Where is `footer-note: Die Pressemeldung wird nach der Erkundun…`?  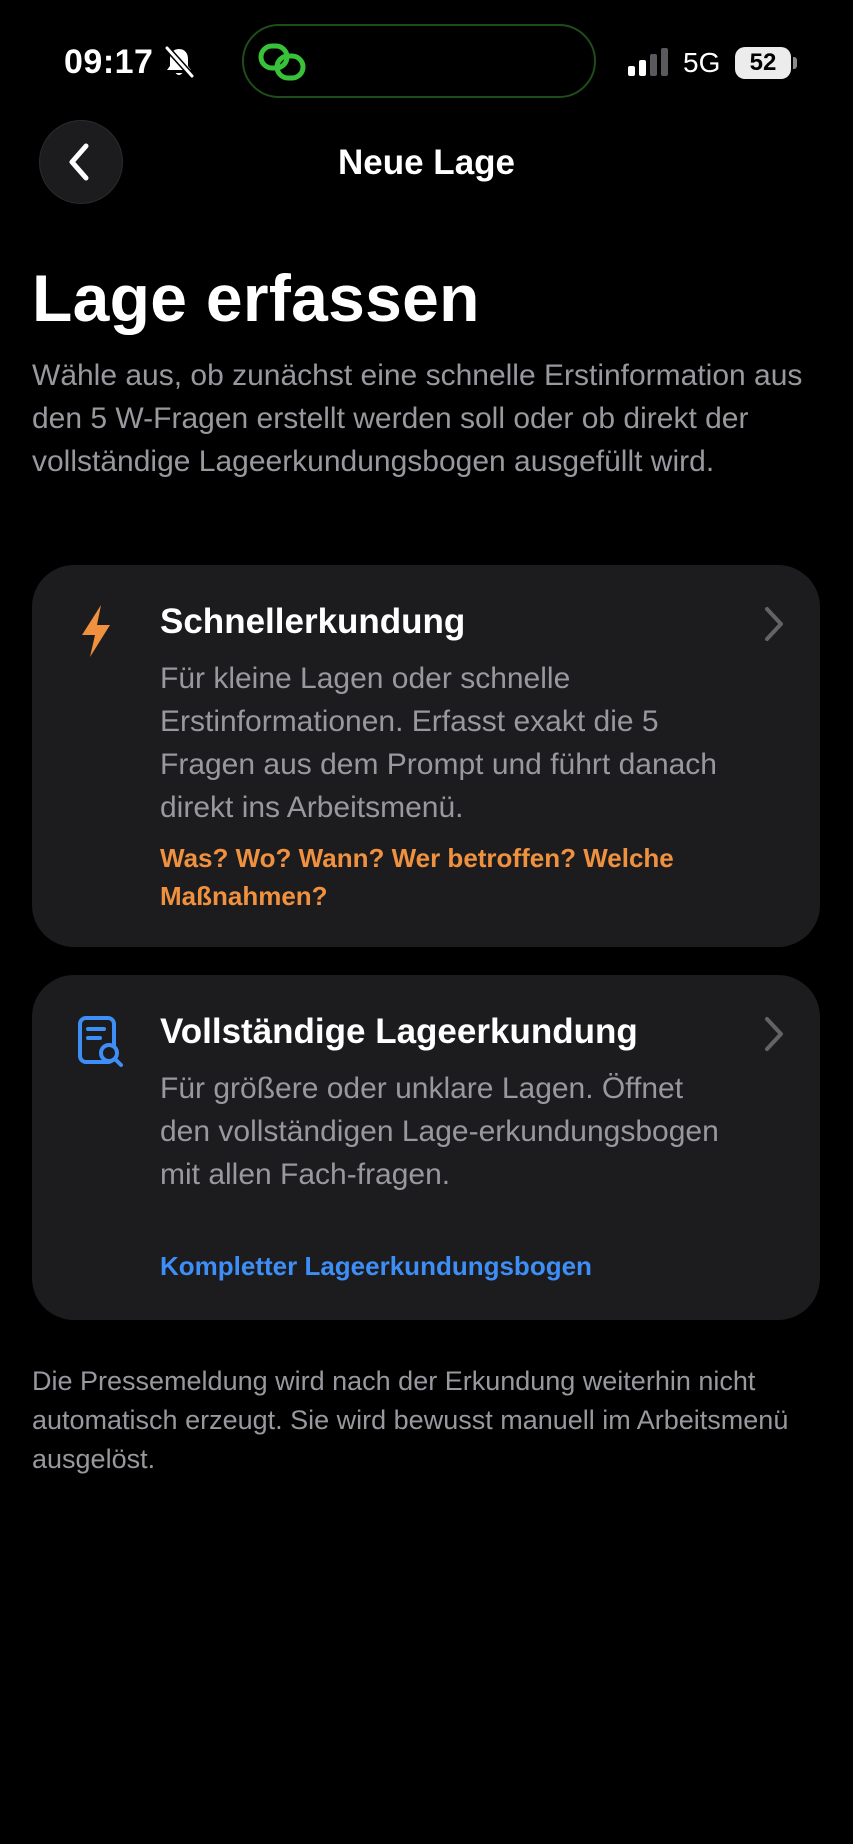 footer-note: Die Pressemeldung wird nach der Erkundun… is located at coordinates (410, 1420).